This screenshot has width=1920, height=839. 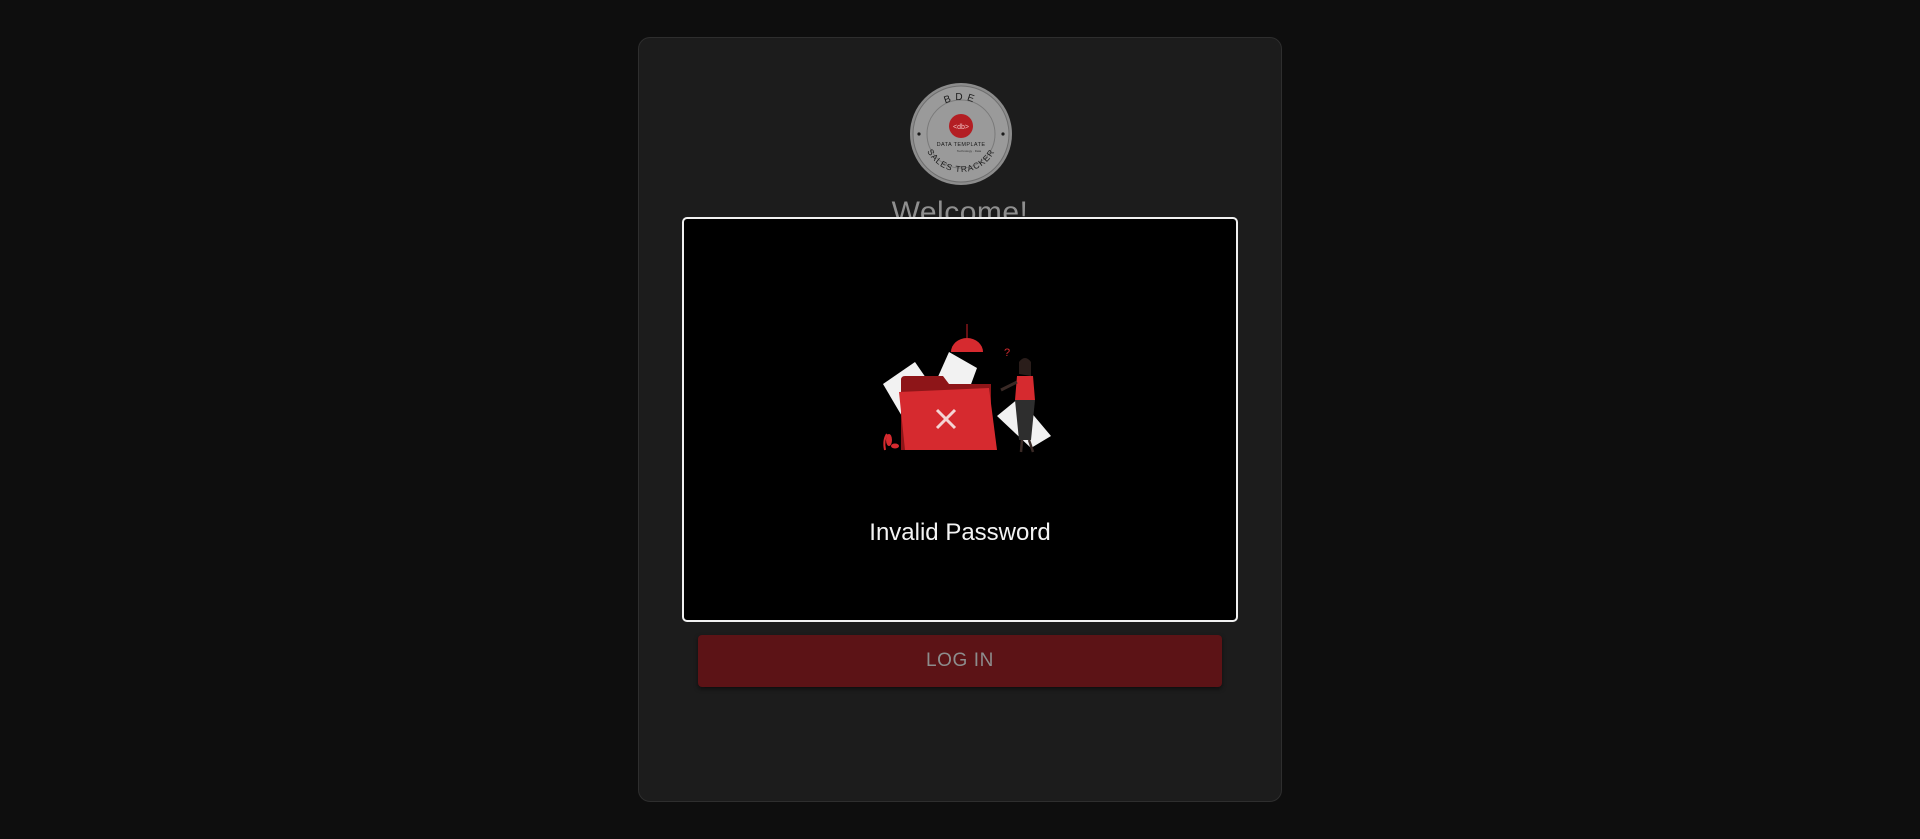 What do you see at coordinates (961, 145) in the screenshot?
I see `svg-text: DATA TEMPLATE` at bounding box center [961, 145].